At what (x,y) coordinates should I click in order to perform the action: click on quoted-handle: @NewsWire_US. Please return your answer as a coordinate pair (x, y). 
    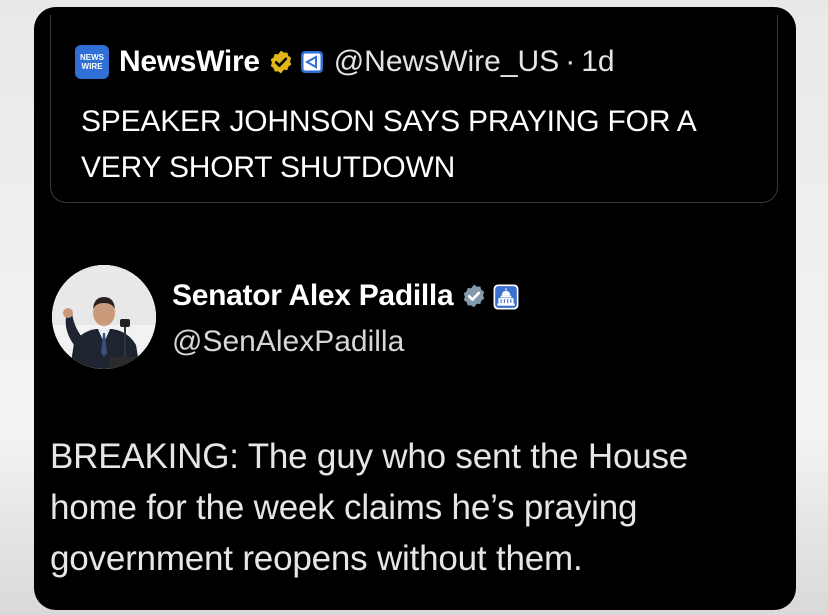
    Looking at the image, I should click on (446, 62).